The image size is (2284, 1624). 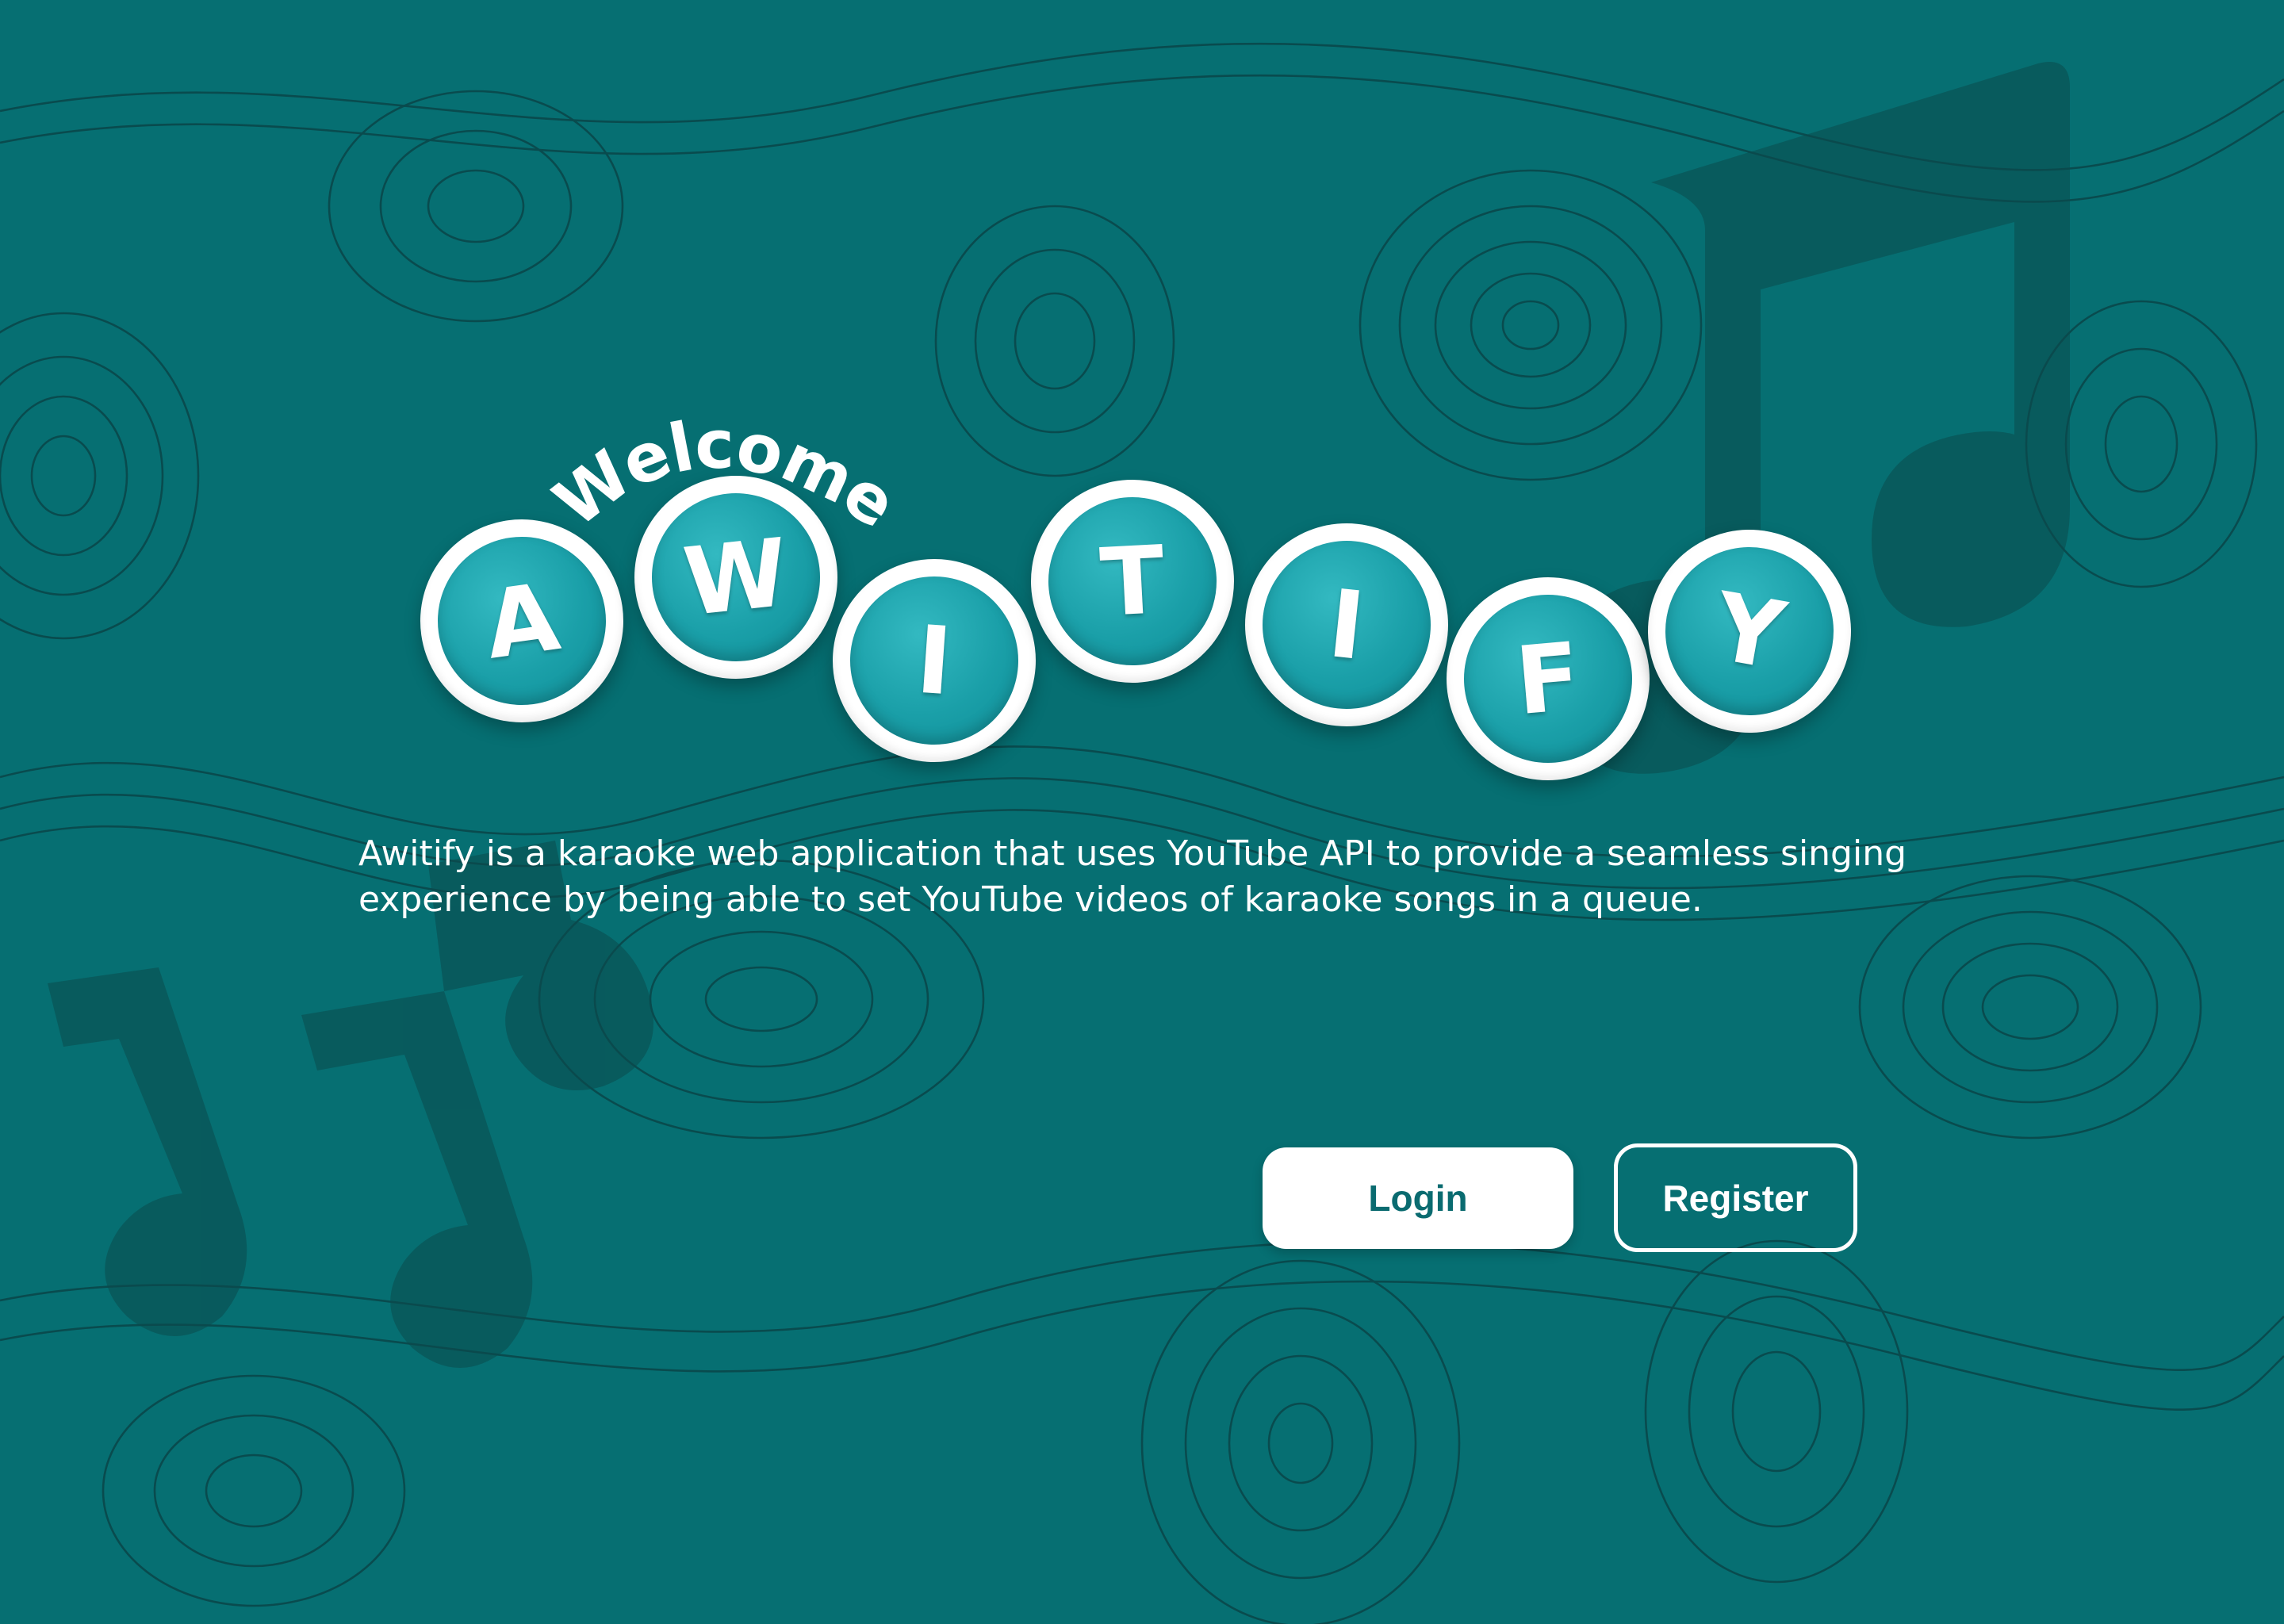 I want to click on logo-glyph: F, so click(x=1548, y=679).